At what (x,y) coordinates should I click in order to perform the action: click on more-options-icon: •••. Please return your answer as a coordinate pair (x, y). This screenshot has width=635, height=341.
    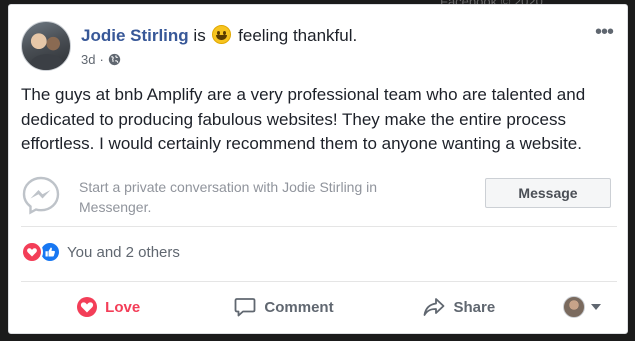
    Looking at the image, I should click on (604, 32).